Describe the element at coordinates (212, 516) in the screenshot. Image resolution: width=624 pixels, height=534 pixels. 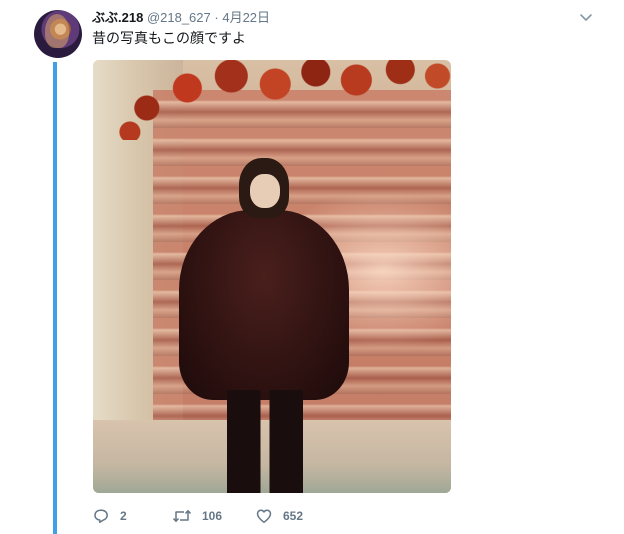
I see `retweet-count: 106` at that location.